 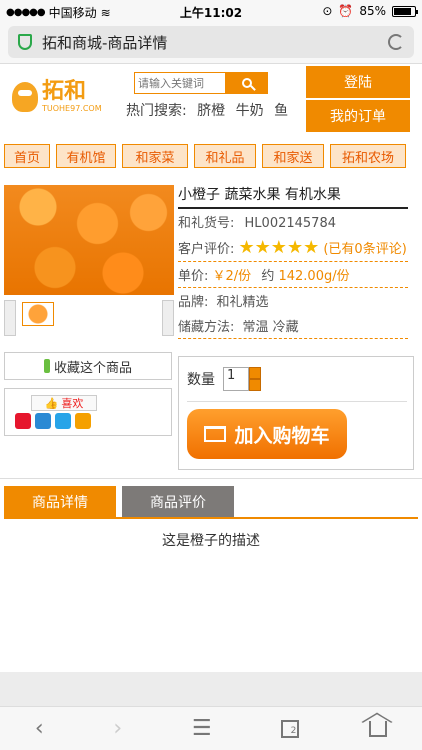 I want to click on home-icon, so click(x=378, y=728).